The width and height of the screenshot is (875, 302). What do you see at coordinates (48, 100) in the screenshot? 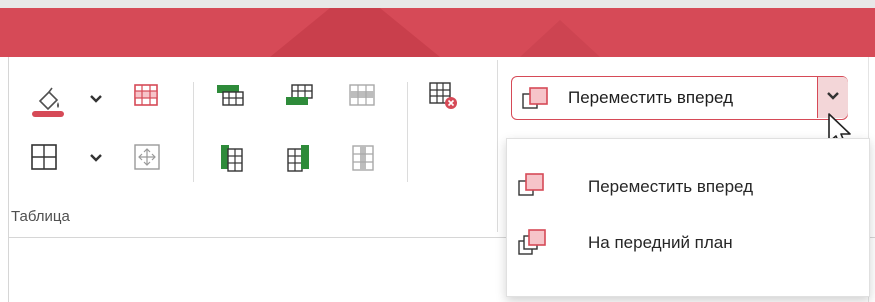
I see `fill-color-icon` at bounding box center [48, 100].